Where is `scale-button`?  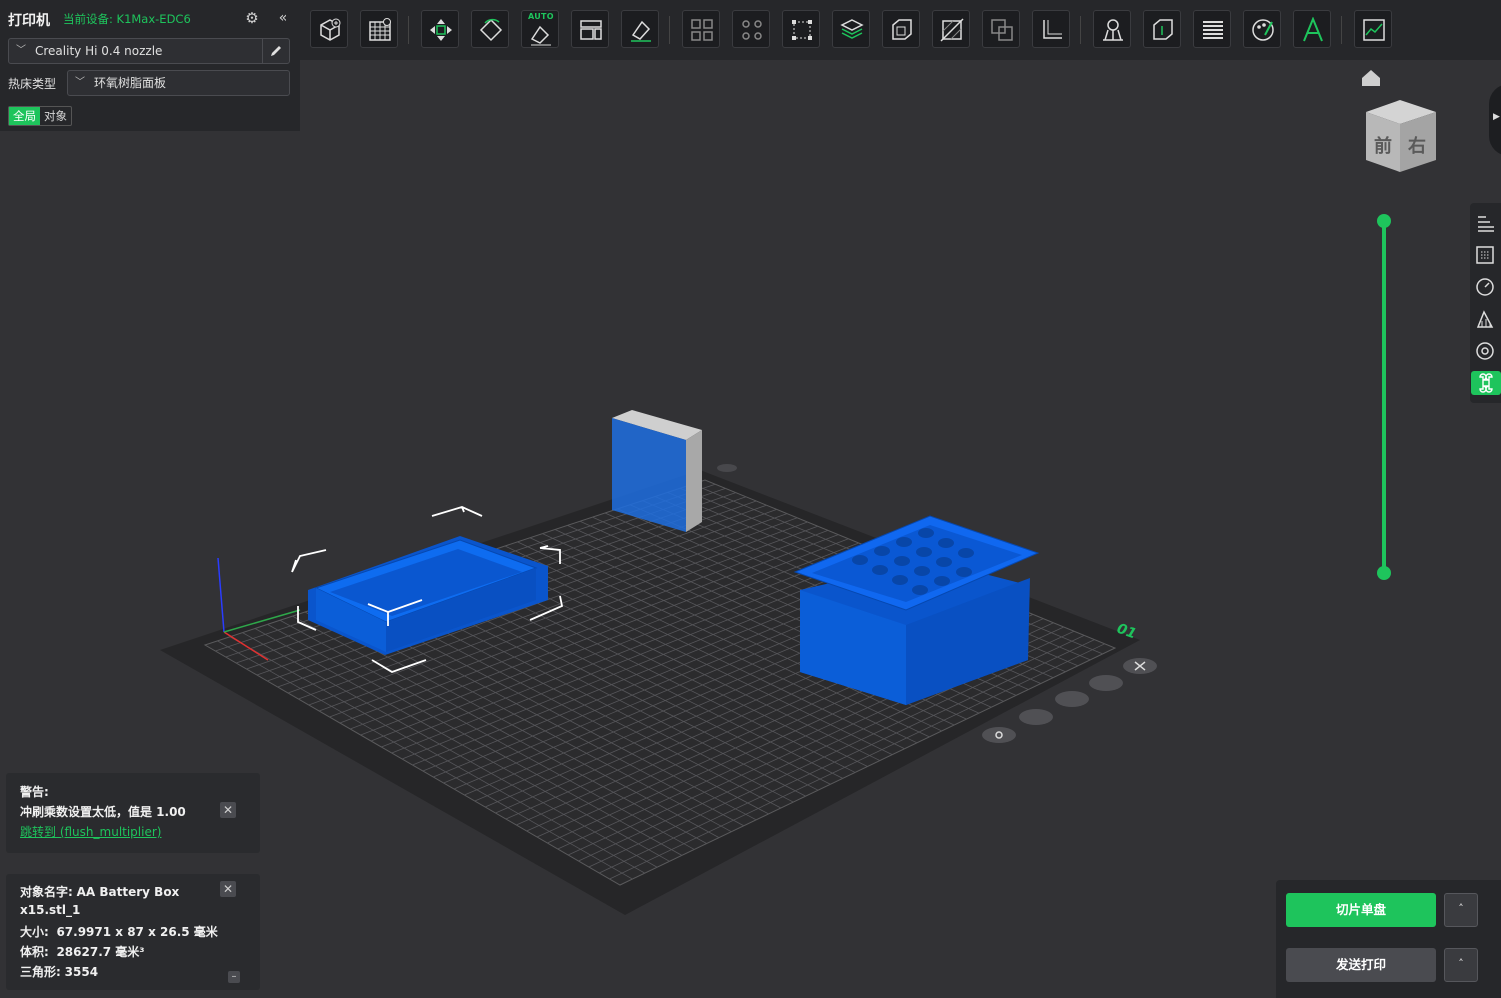
scale-button is located at coordinates (801, 29).